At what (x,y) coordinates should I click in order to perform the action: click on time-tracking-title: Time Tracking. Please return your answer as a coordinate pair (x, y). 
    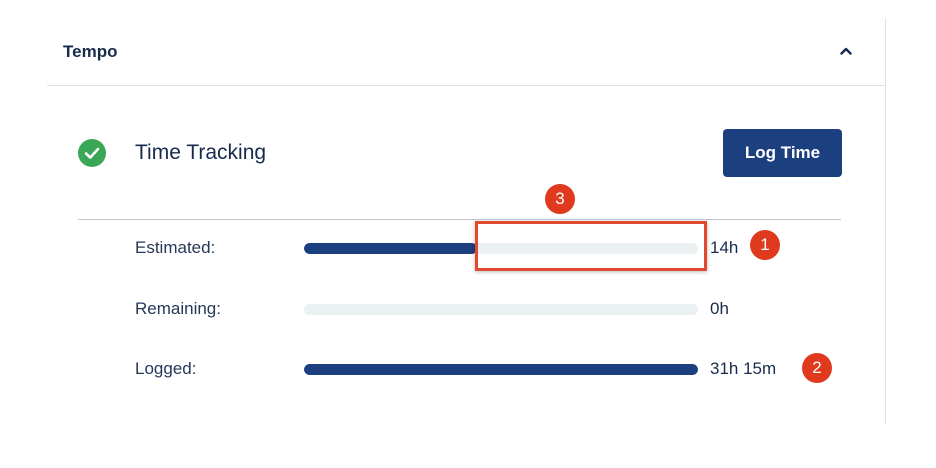
    Looking at the image, I should click on (201, 152).